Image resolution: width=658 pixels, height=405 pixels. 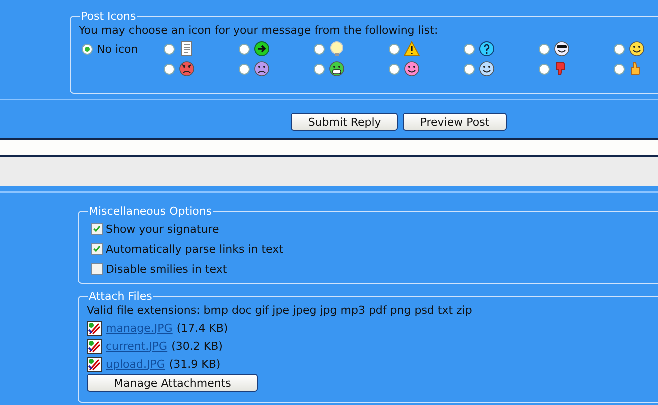 I want to click on sunglasses-face-icon, so click(x=562, y=49).